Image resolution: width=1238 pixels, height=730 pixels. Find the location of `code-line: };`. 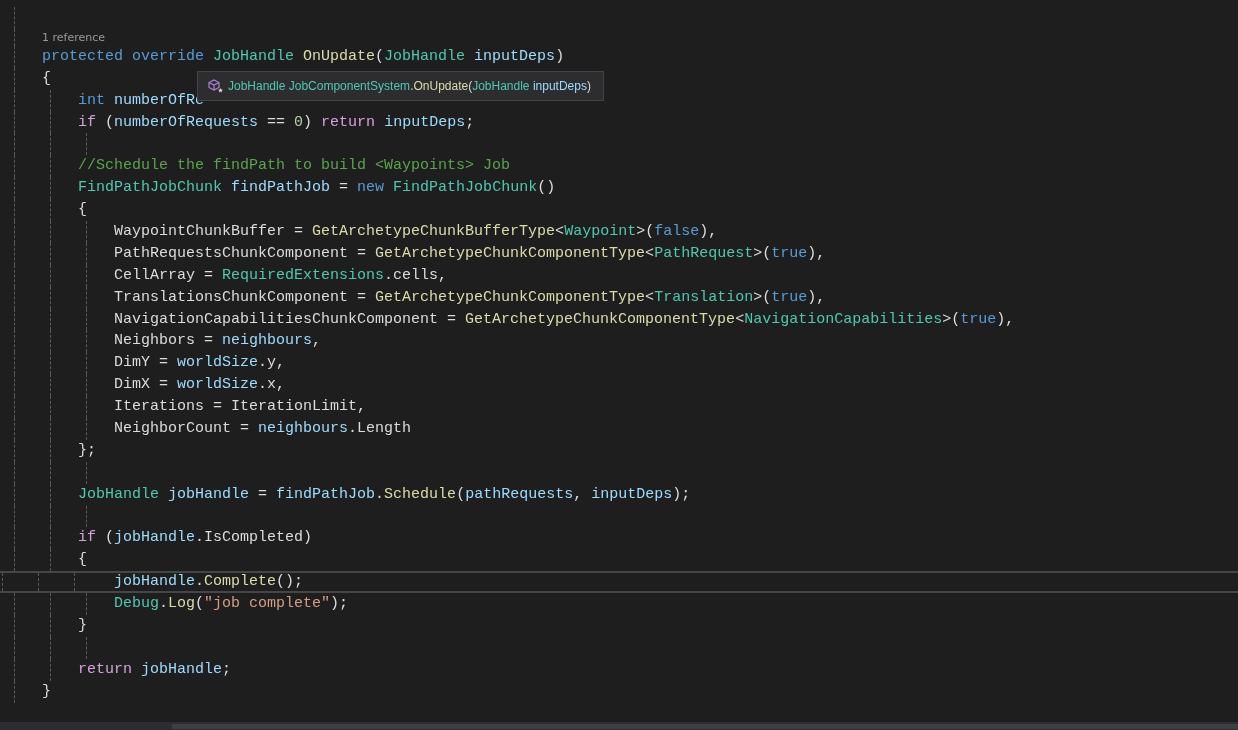

code-line: }; is located at coordinates (622, 450).